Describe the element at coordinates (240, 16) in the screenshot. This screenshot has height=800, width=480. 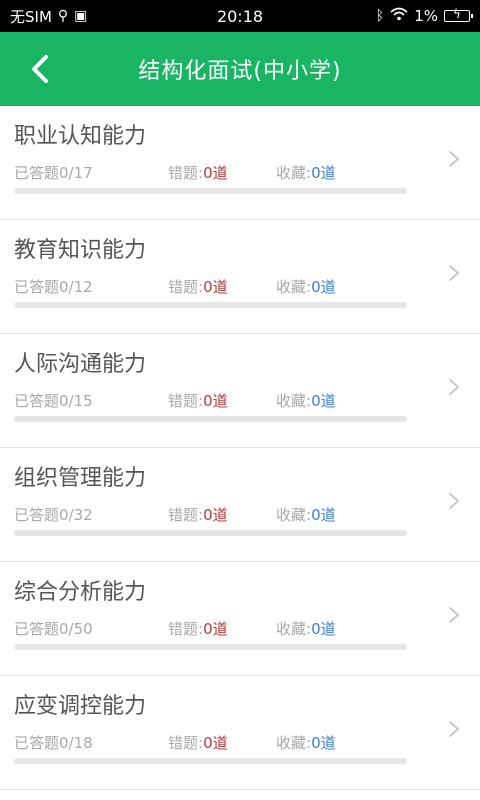
I see `status-bar: 无SIM ⚲ ▣ 20:18 ᛒ 1% ϟ` at that location.